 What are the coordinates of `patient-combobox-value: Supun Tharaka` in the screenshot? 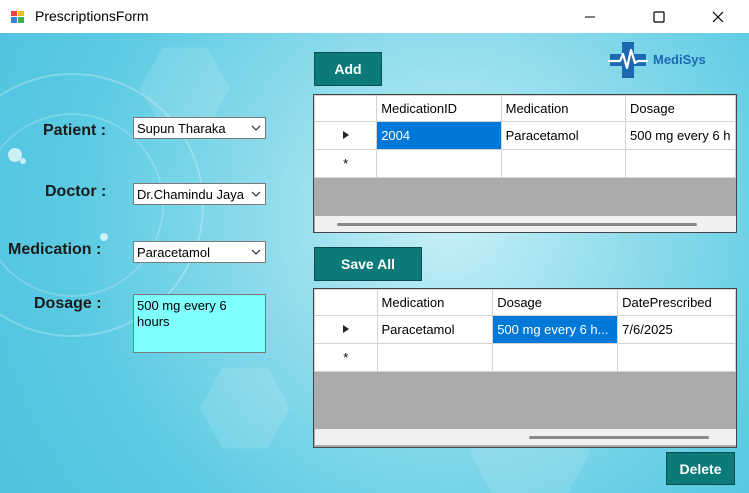 It's located at (181, 128).